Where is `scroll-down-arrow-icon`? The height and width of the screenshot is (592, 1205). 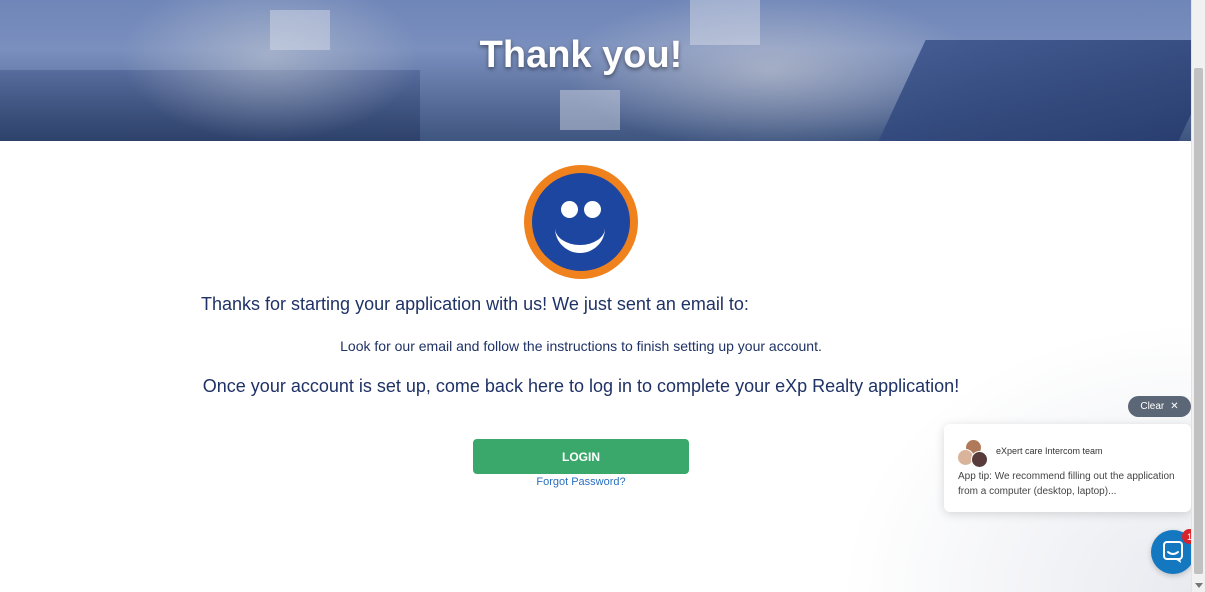 scroll-down-arrow-icon is located at coordinates (1199, 585).